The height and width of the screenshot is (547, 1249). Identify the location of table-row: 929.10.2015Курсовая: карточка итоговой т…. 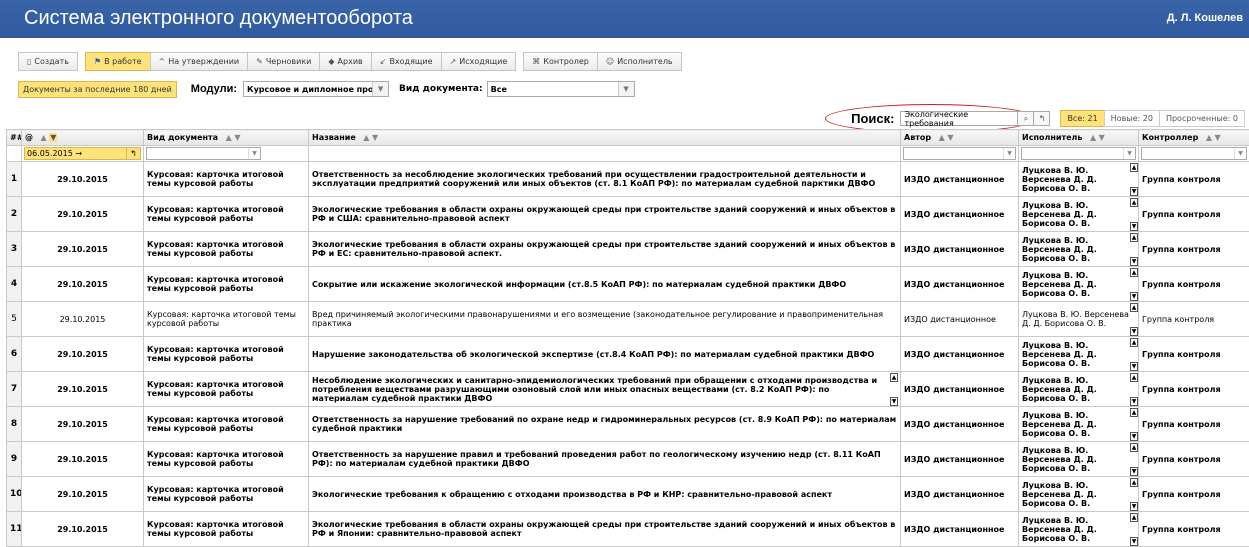
(628, 459).